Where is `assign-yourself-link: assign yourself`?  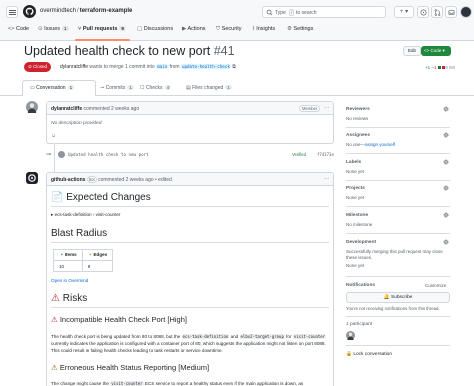
assign-yourself-link: assign yourself is located at coordinates (380, 144).